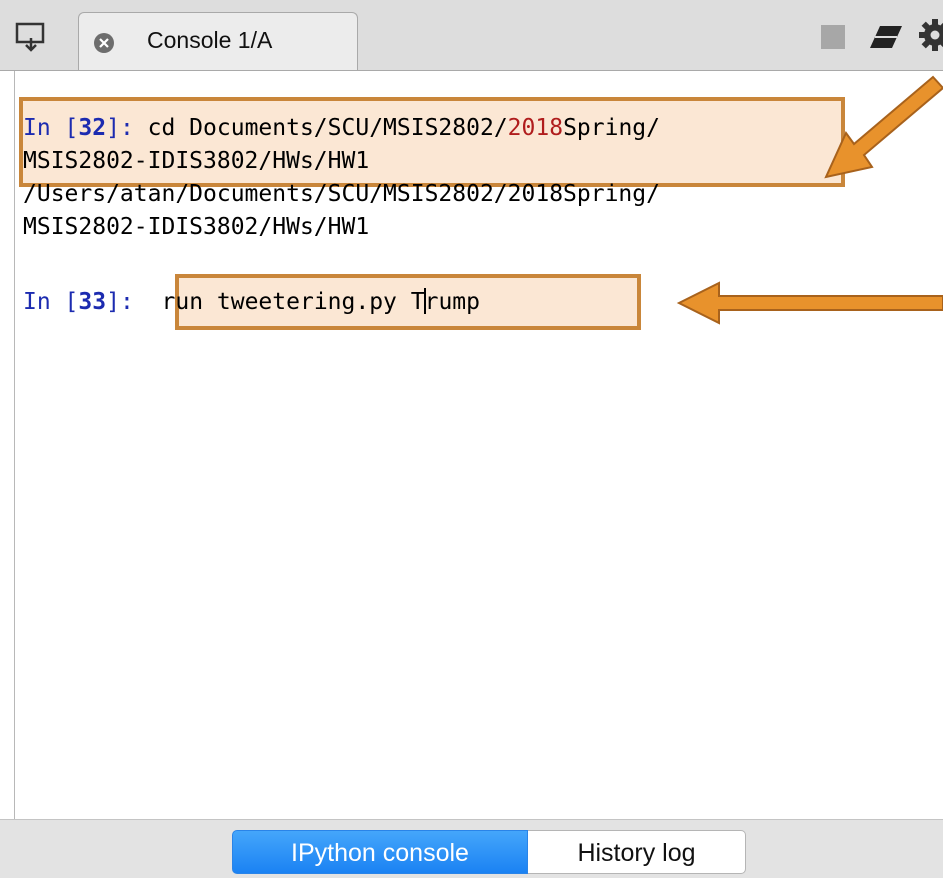  What do you see at coordinates (833, 37) in the screenshot?
I see `stop-icon` at bounding box center [833, 37].